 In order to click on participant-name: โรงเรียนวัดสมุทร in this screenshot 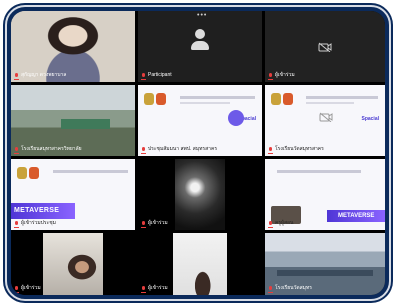, I will do `click(290, 288)`.